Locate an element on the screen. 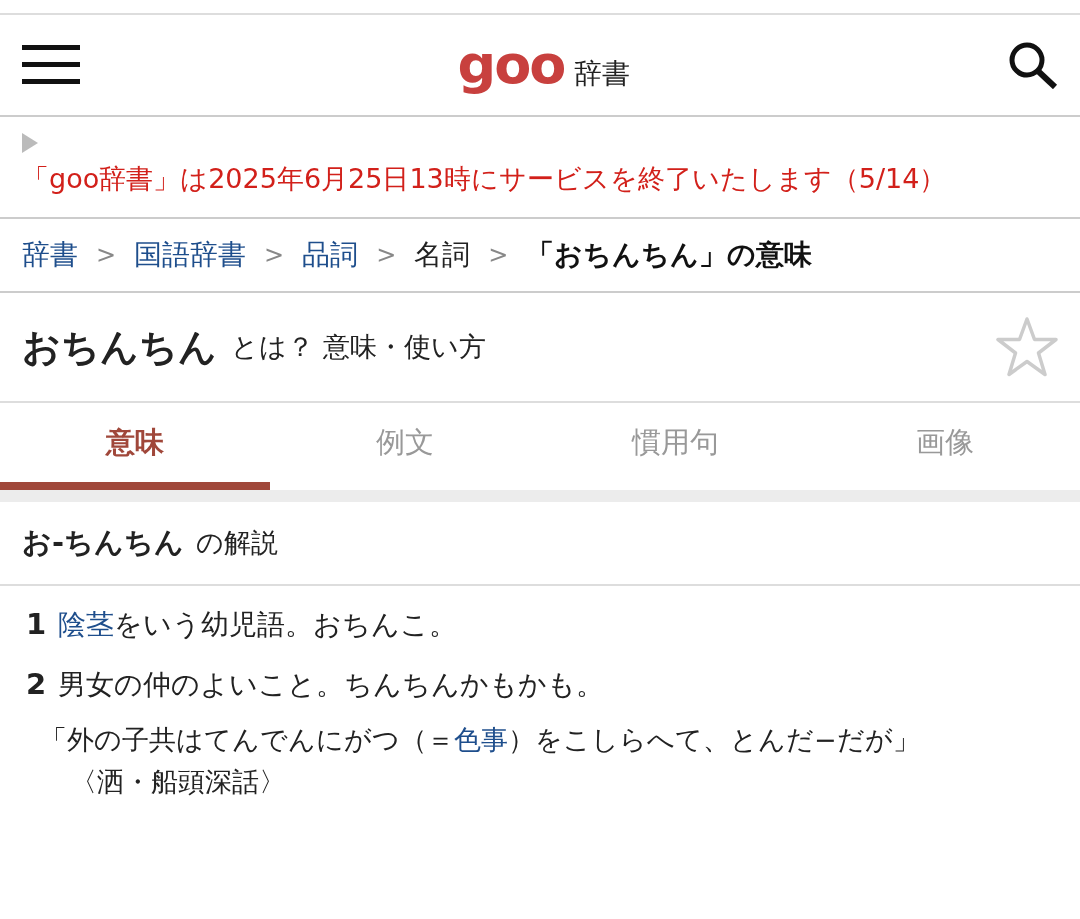 The image size is (1080, 919). breadcrumb-item: 名詞 is located at coordinates (442, 255).